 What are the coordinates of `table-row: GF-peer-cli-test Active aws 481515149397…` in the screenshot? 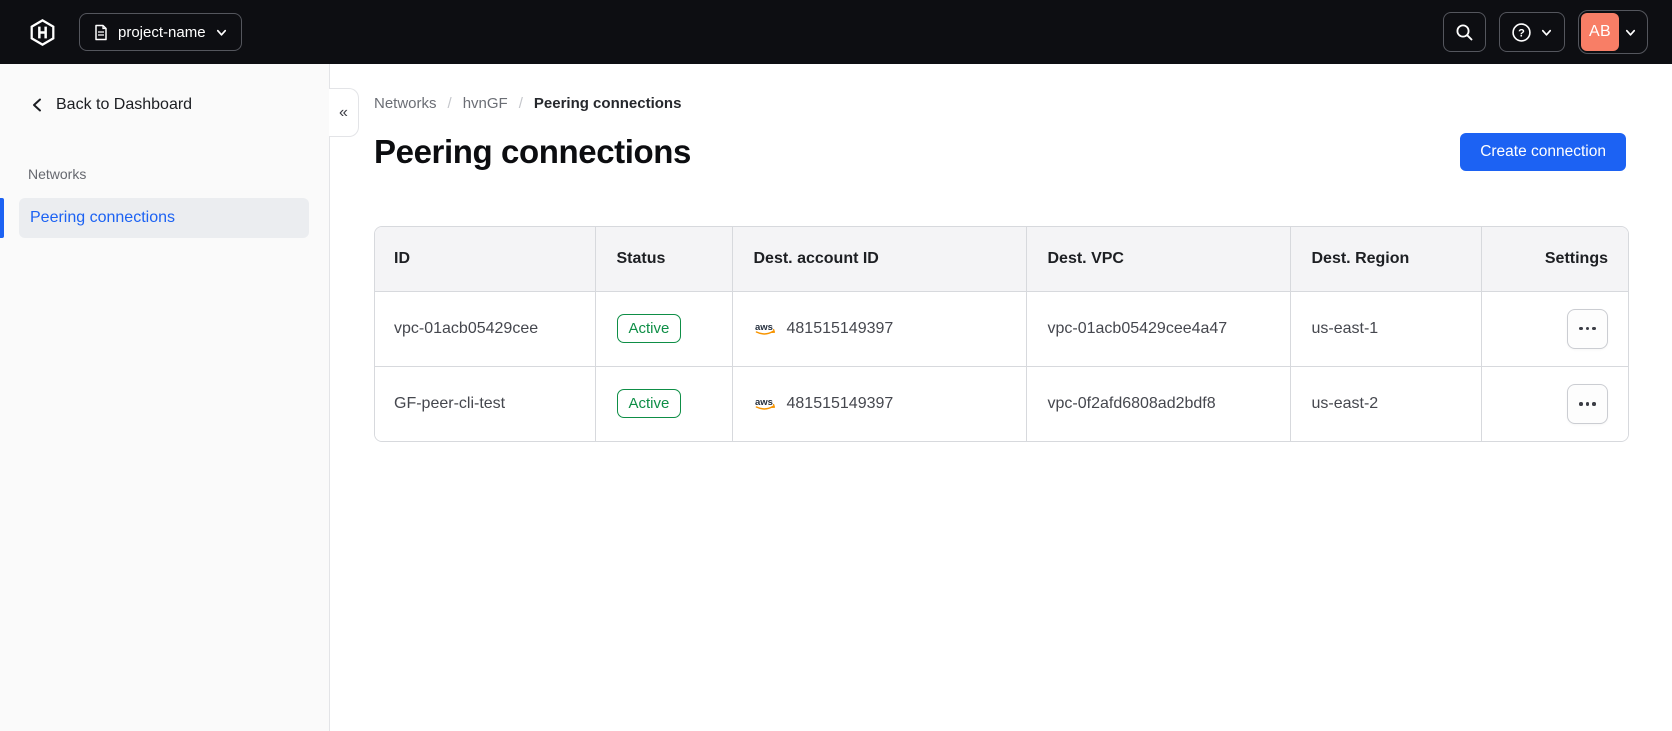 It's located at (1001, 403).